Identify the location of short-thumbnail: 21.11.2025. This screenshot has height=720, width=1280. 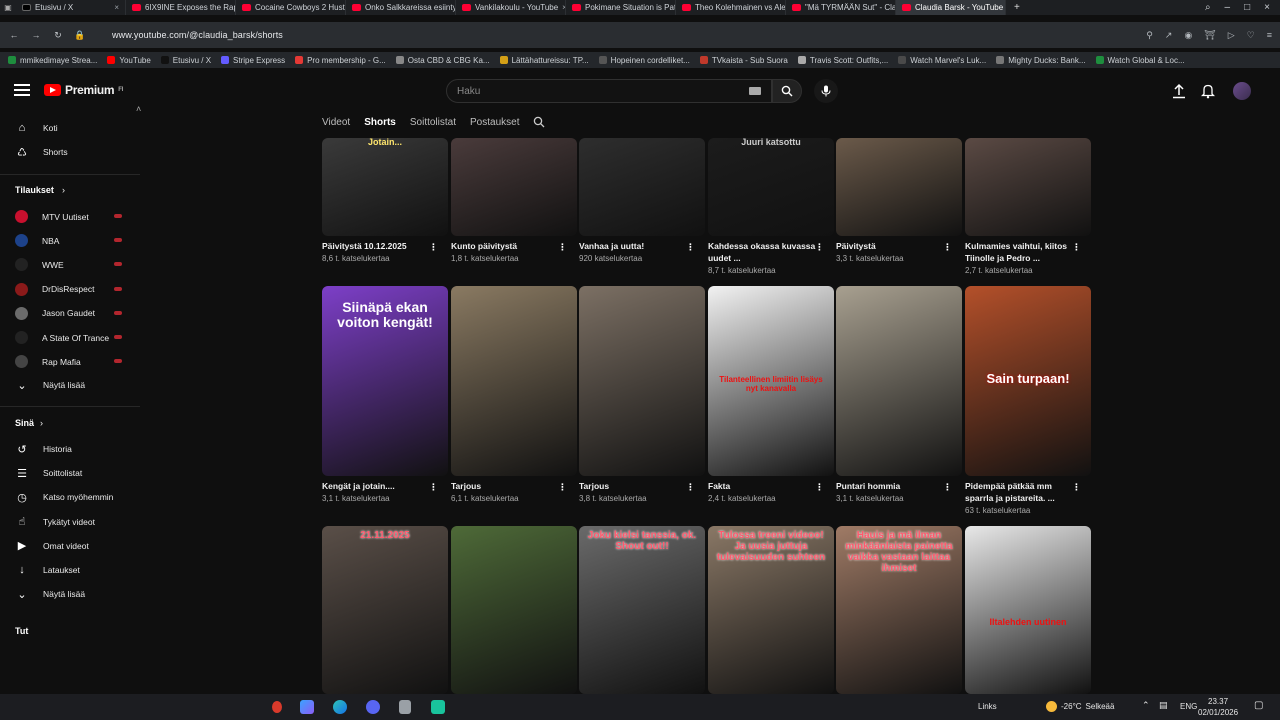
(385, 610).